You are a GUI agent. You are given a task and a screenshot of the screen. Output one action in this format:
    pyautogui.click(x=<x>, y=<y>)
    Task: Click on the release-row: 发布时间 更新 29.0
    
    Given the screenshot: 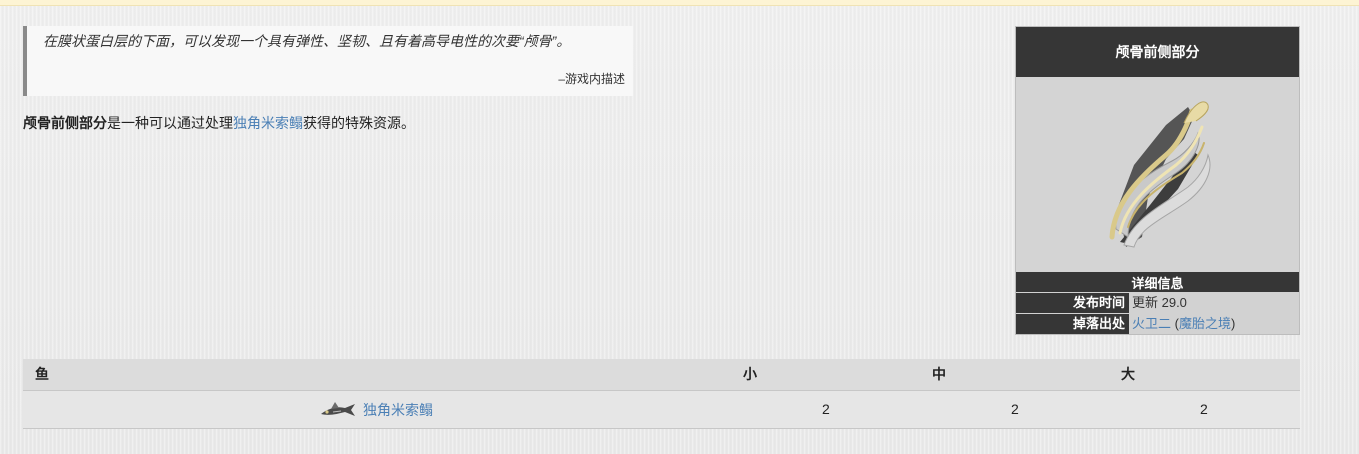 What is the action you would take?
    pyautogui.click(x=1157, y=302)
    